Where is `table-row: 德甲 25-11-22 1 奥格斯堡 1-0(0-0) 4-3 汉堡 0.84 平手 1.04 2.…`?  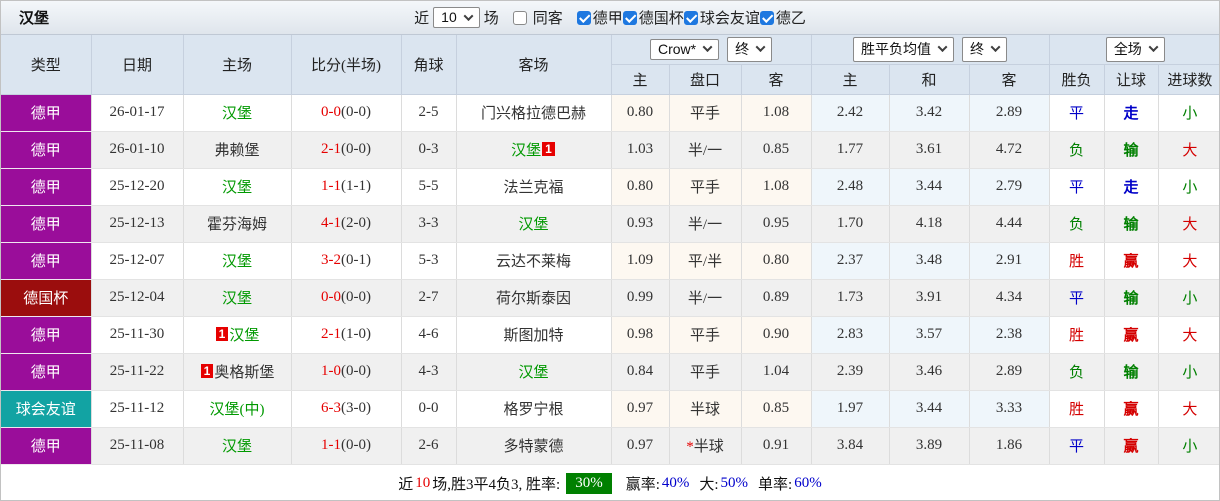 table-row: 德甲 25-11-22 1 奥格斯堡 1-0(0-0) 4-3 汉堡 0.84 平手 1.04 2.… is located at coordinates (610, 372).